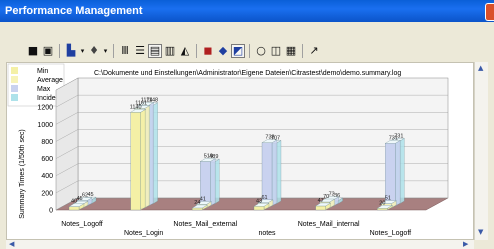 This screenshot has width=494, height=249. What do you see at coordinates (329, 224) in the screenshot?
I see `x-tick-label: Notes_Mail_internal` at bounding box center [329, 224].